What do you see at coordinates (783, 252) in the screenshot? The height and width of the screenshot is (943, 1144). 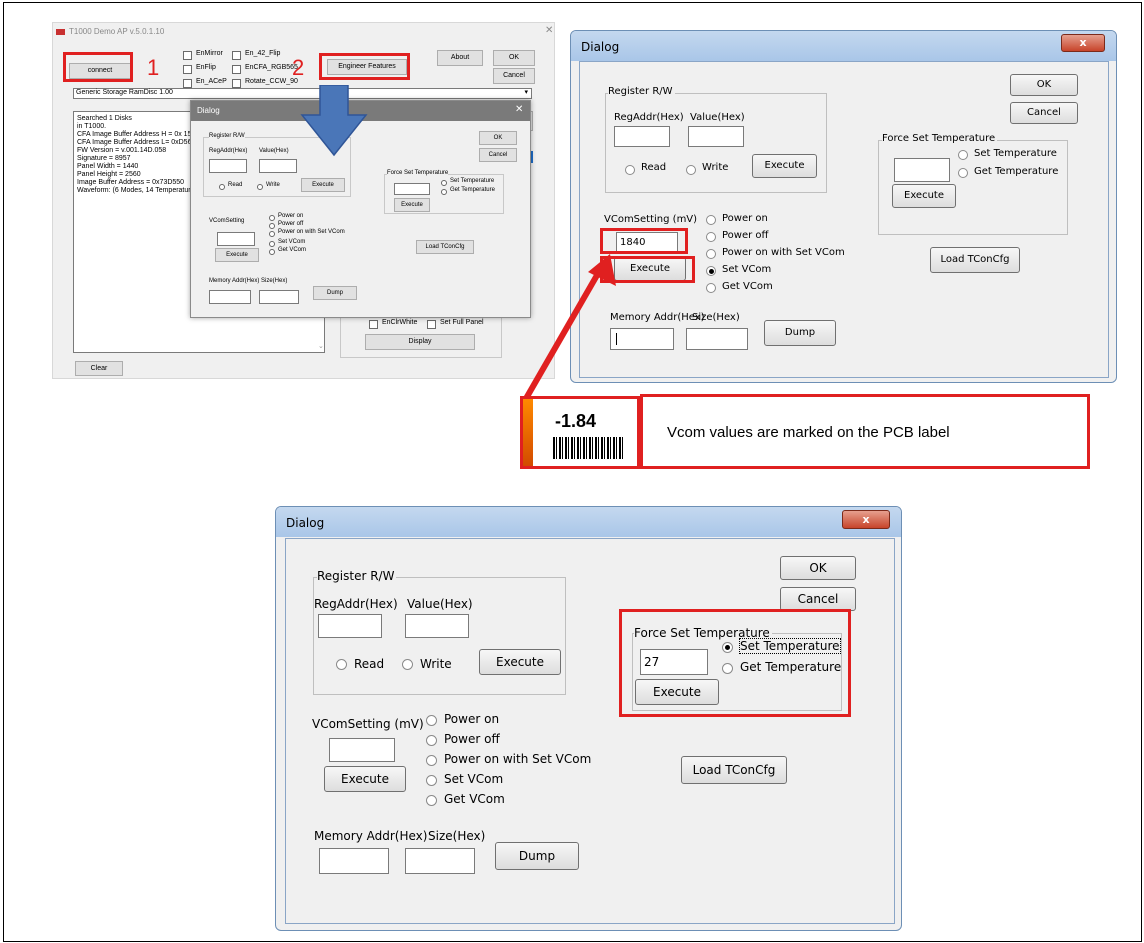 I see `vcom-power-on-set-vcom-label: Power on with Set VCom` at bounding box center [783, 252].